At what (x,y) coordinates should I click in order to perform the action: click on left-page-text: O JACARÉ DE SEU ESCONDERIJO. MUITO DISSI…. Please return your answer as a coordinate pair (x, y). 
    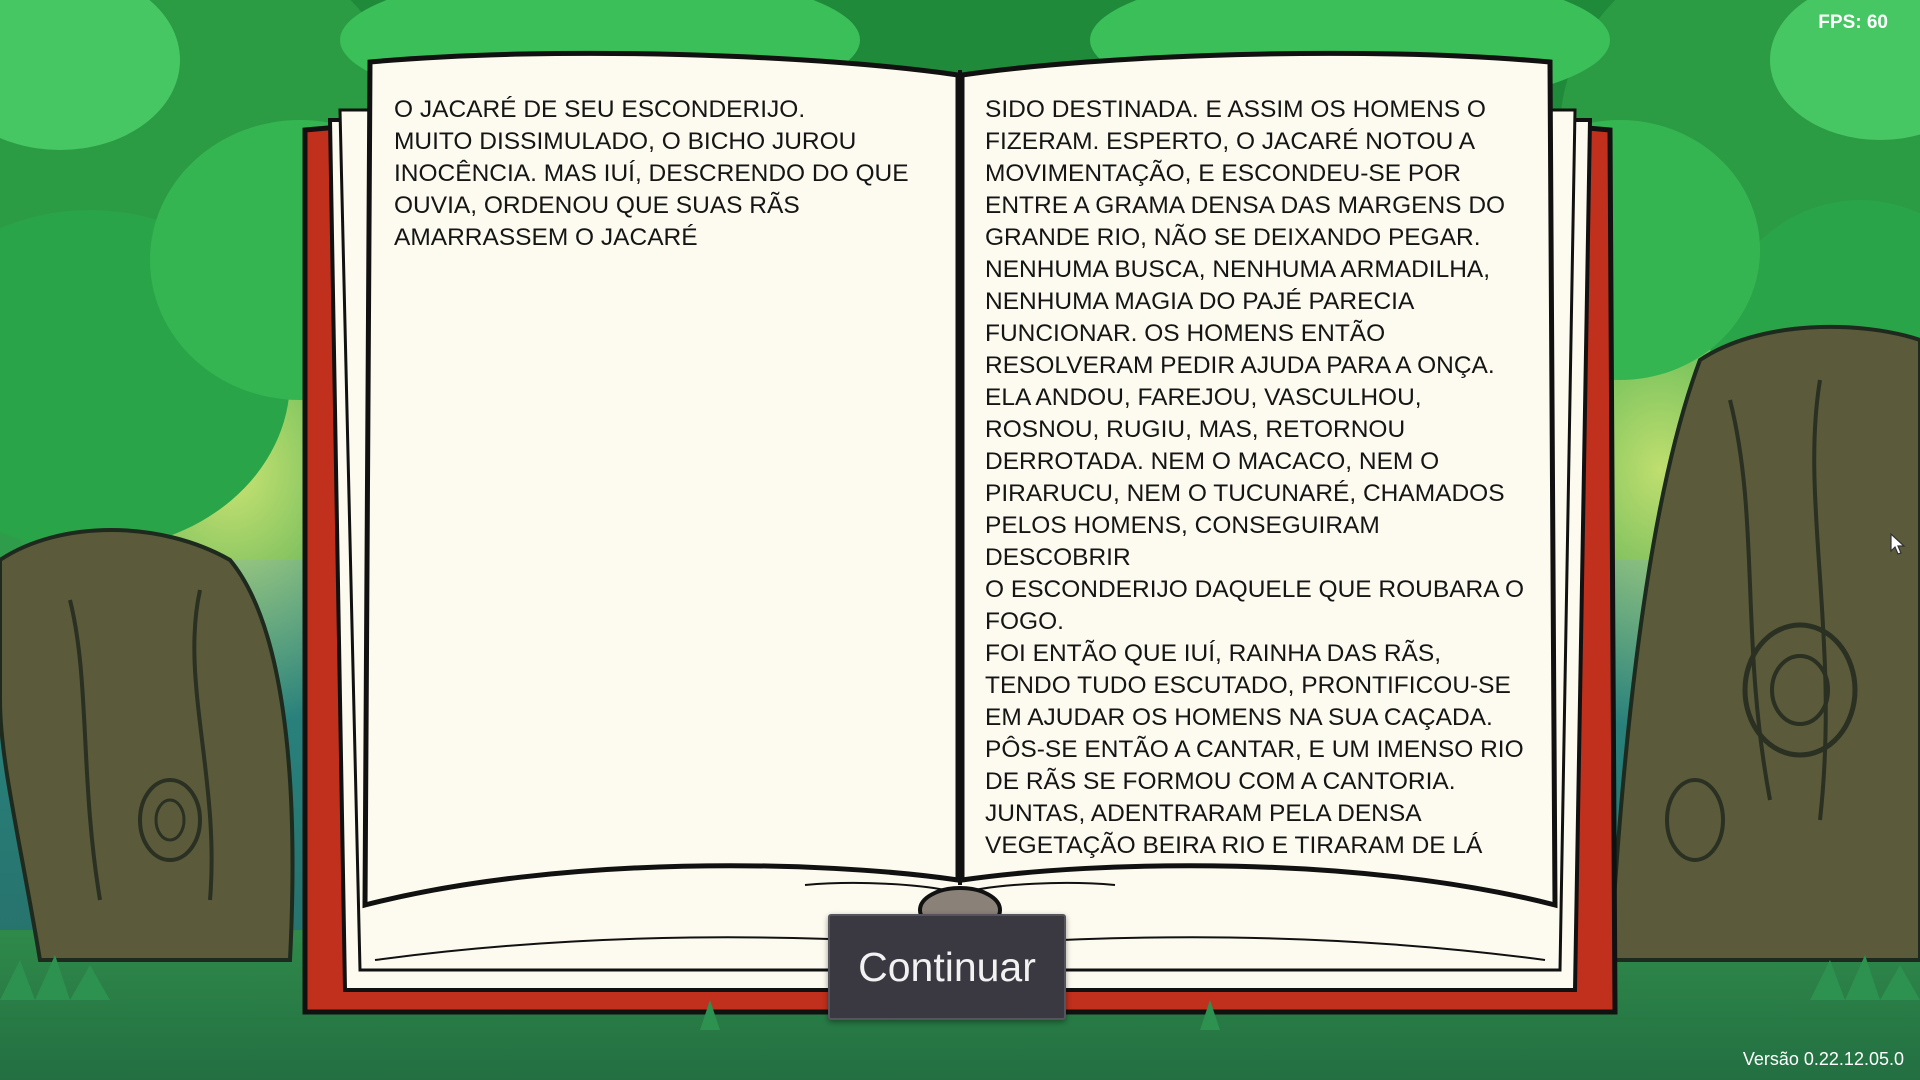
    Looking at the image, I should click on (651, 173).